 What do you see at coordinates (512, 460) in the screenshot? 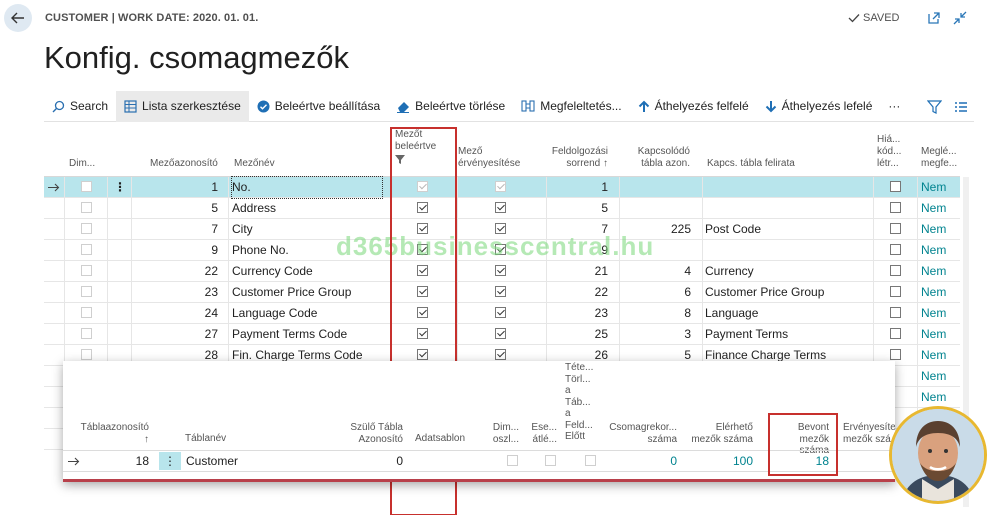
I see `p-dim-columns-checkbox` at bounding box center [512, 460].